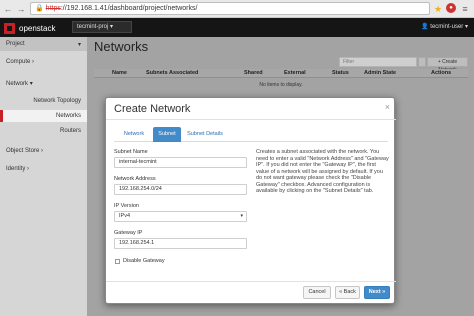 Image resolution: width=474 pixels, height=316 pixels. What do you see at coordinates (134, 134) in the screenshot?
I see `tab-network: Network` at bounding box center [134, 134].